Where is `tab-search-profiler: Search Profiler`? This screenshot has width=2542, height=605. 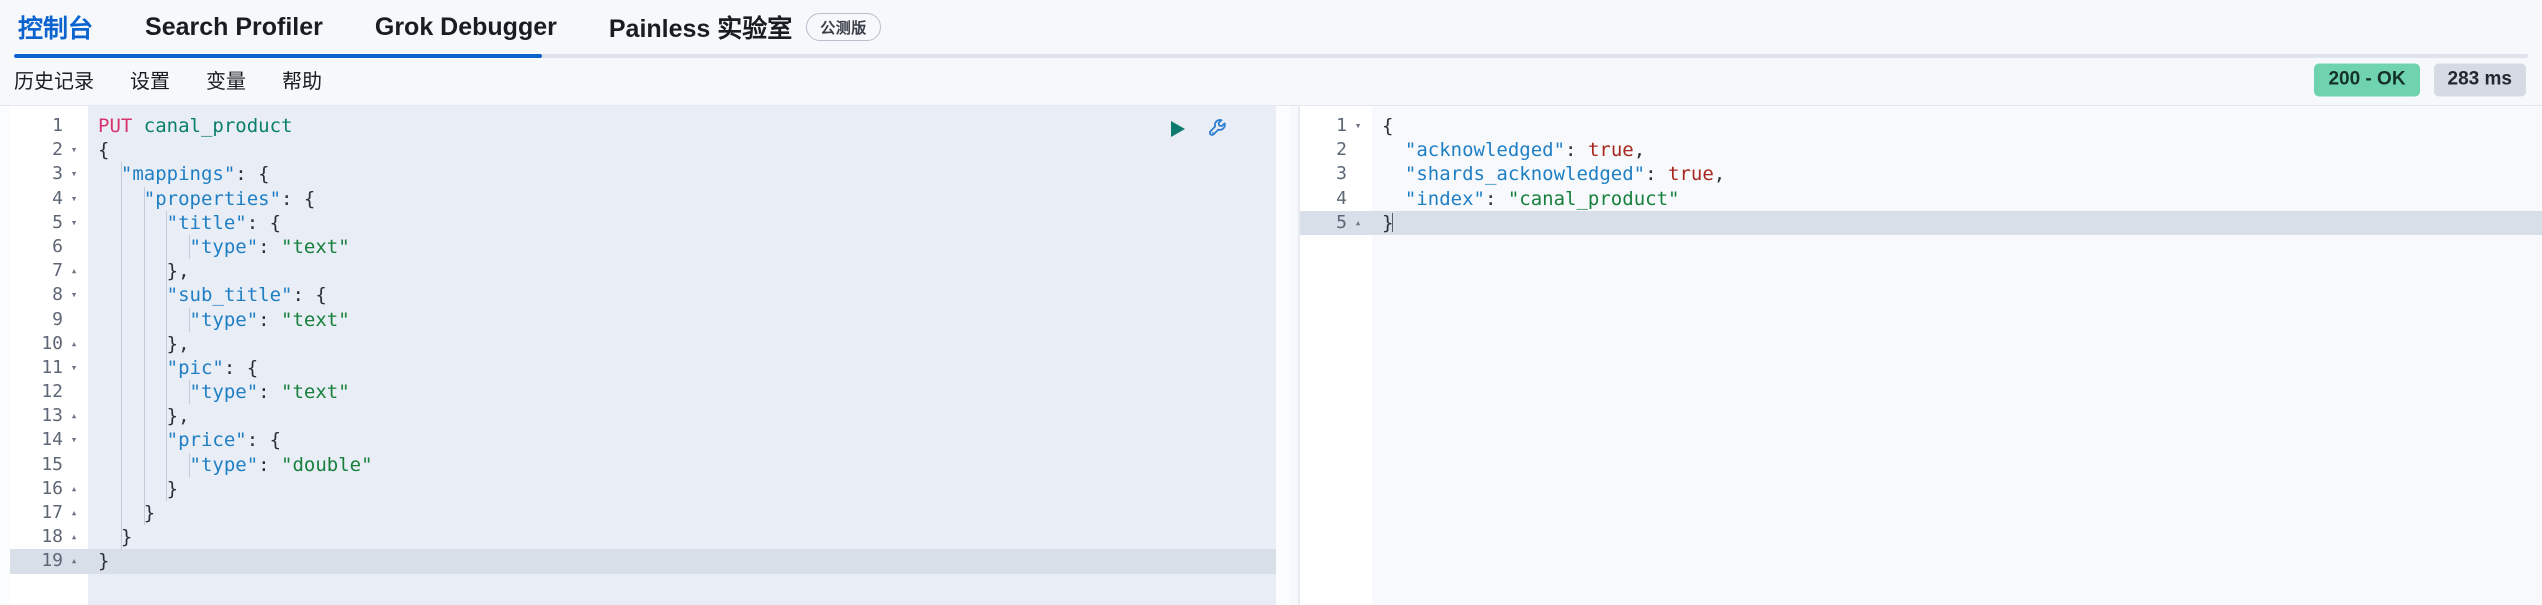 tab-search-profiler: Search Profiler is located at coordinates (234, 27).